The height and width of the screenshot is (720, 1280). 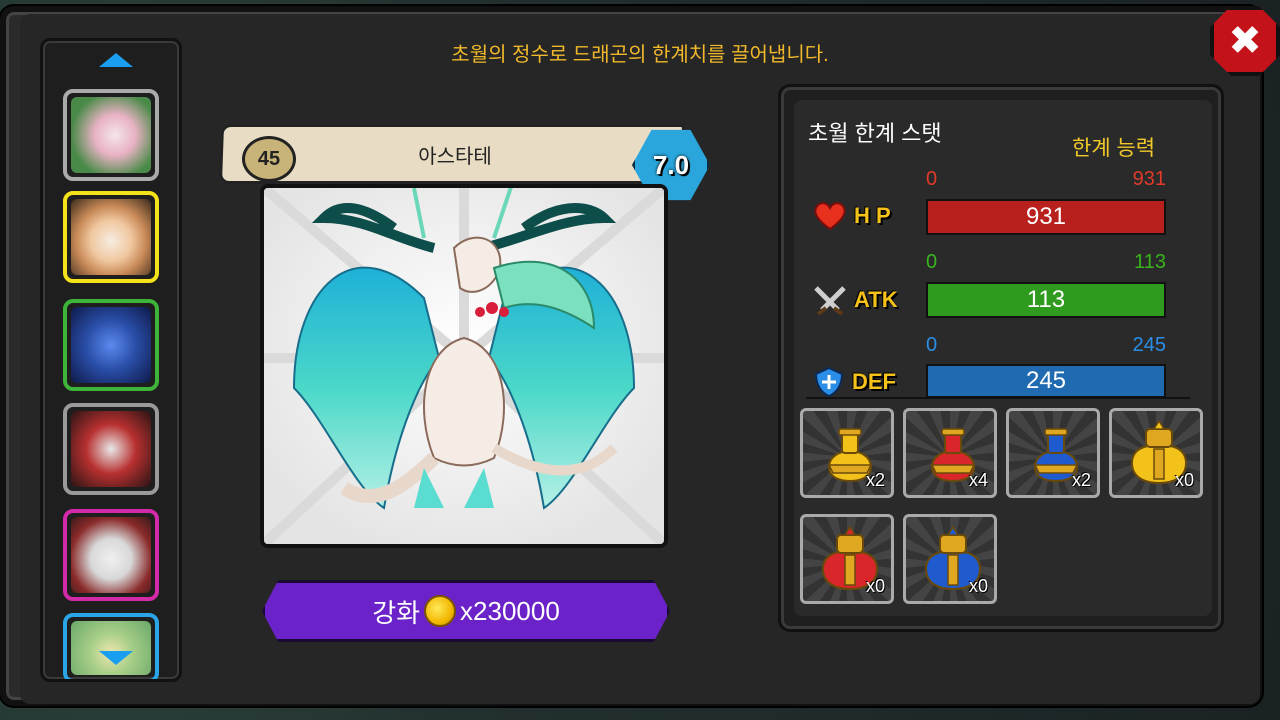 What do you see at coordinates (116, 658) in the screenshot?
I see `scroll-down-arrow-icon` at bounding box center [116, 658].